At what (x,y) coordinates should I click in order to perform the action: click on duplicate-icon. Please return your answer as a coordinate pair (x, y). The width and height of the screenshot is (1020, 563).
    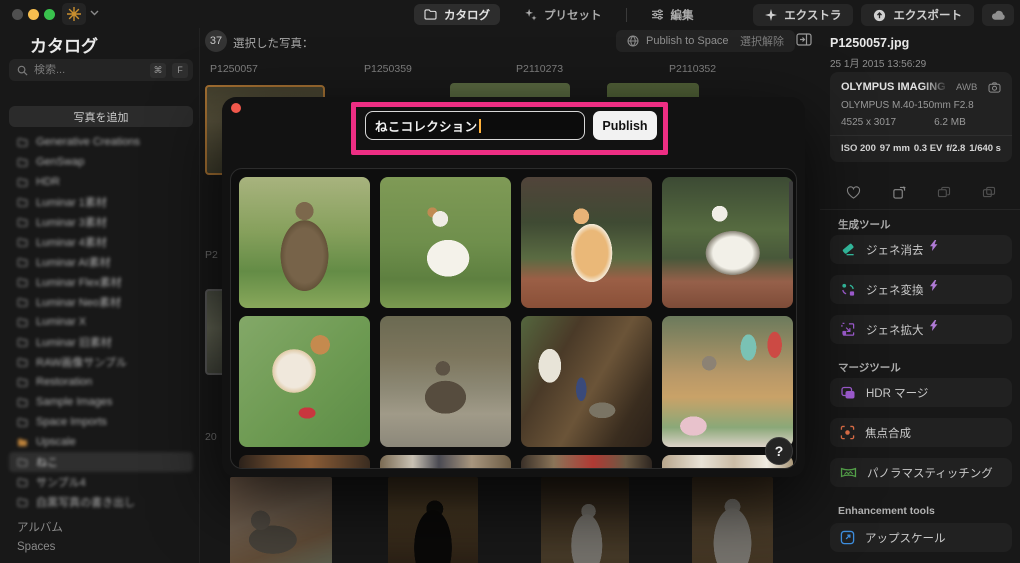
    Looking at the image, I should click on (944, 192).